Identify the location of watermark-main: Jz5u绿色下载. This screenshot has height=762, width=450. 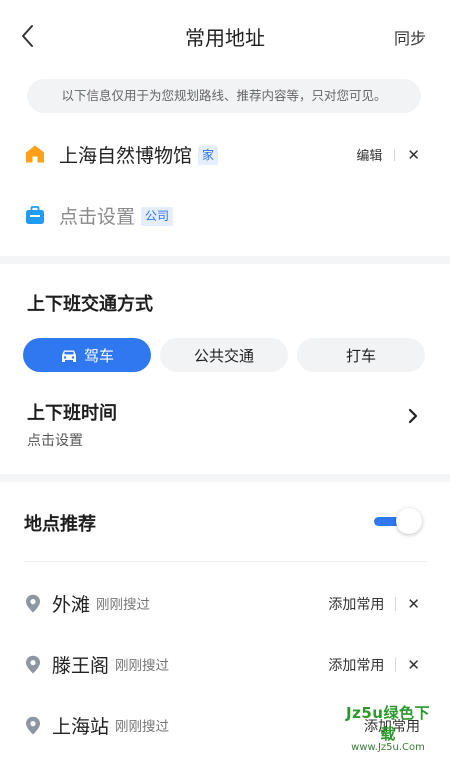
(388, 723).